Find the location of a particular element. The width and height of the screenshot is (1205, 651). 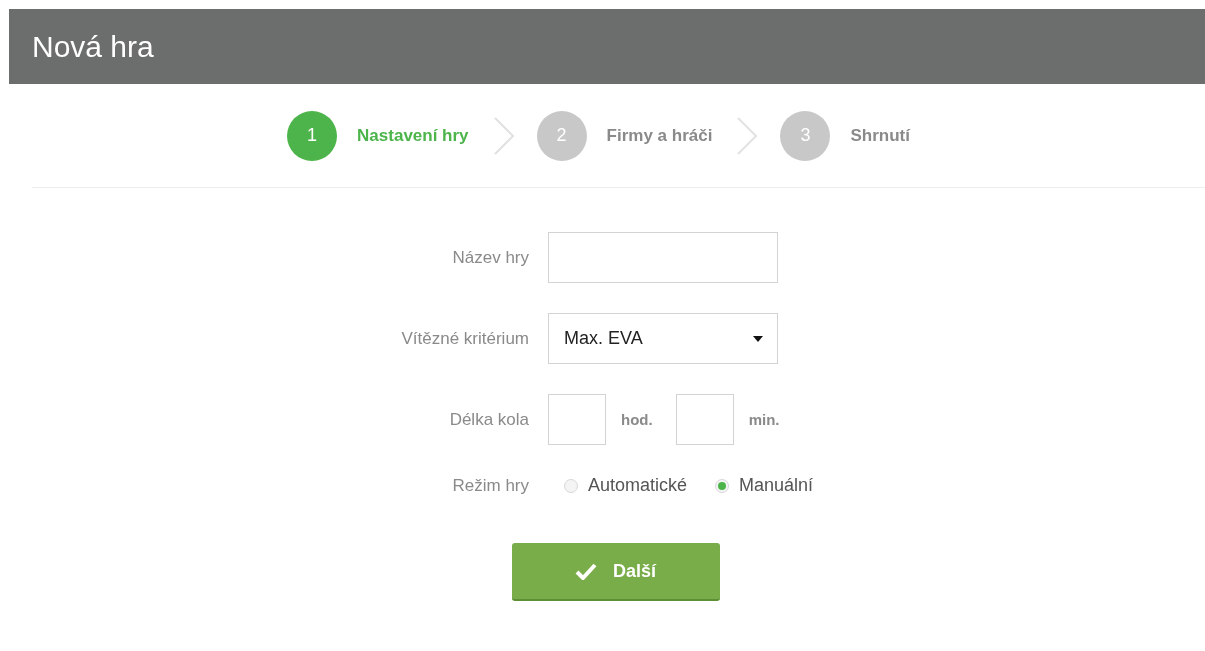

field-label: Délka kola is located at coordinates (489, 419).